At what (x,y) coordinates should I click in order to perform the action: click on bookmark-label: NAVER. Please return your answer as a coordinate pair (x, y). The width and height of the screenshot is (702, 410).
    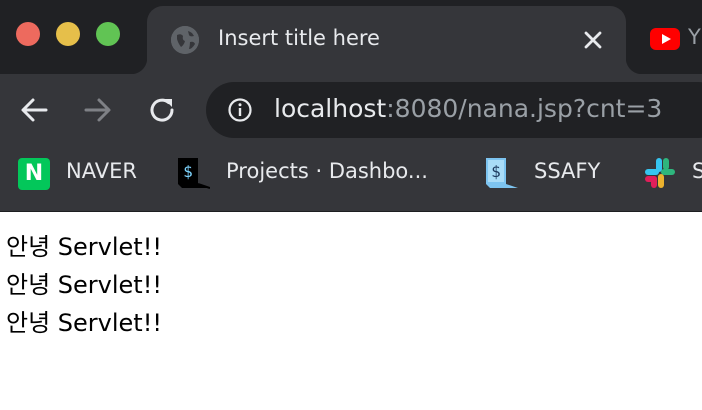
    Looking at the image, I should click on (101, 171).